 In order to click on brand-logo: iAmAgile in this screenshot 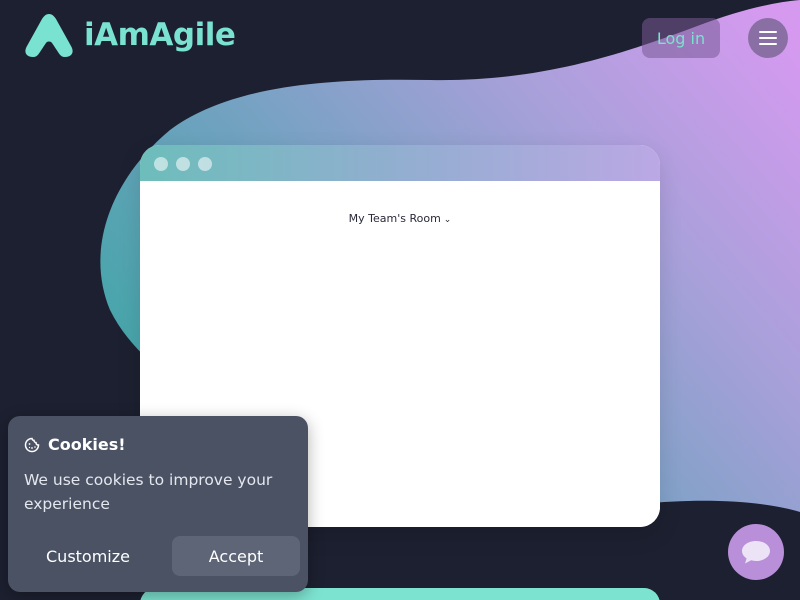, I will do `click(130, 35)`.